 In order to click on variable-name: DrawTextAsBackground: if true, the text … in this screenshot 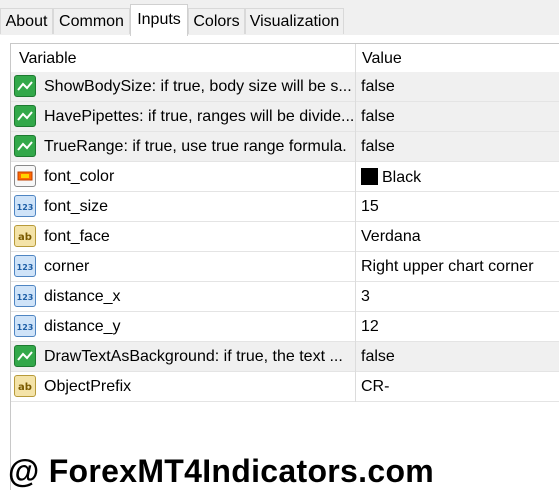, I will do `click(193, 356)`.